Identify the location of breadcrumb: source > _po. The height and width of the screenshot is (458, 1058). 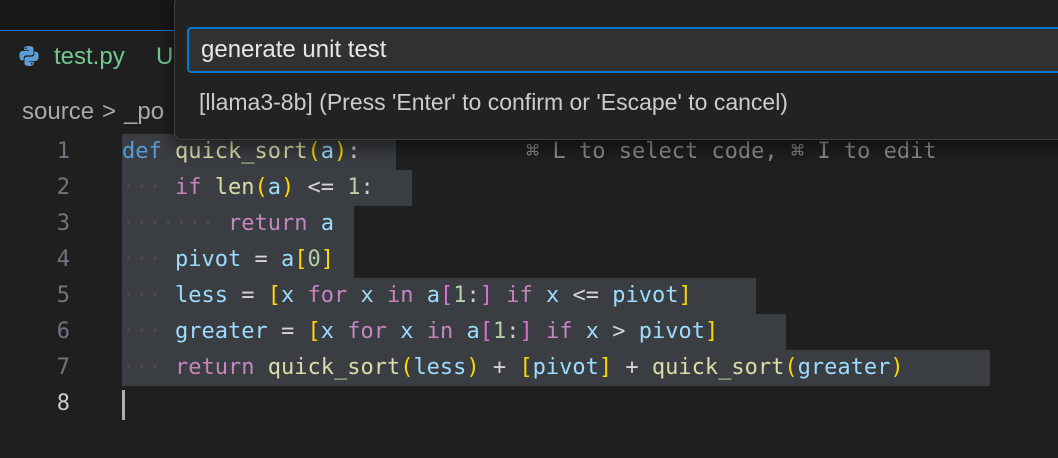
(93, 112).